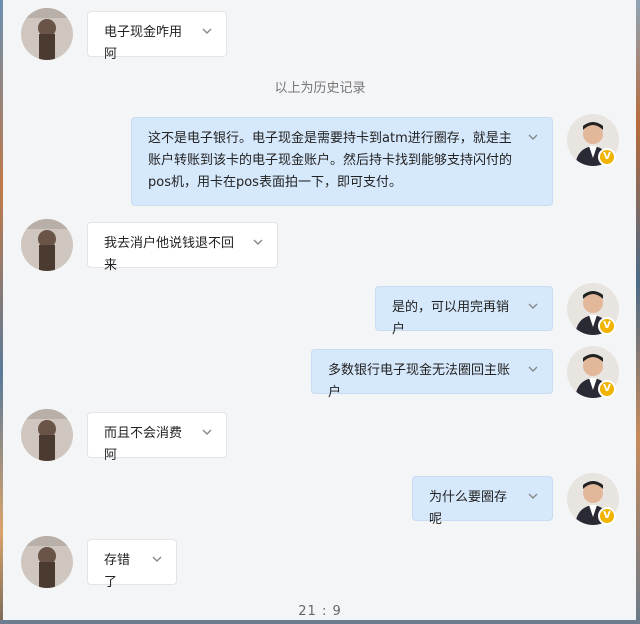 This screenshot has width=640, height=624. I want to click on message-text: 多数银行电子现金无法圈回主账户, so click(419, 381).